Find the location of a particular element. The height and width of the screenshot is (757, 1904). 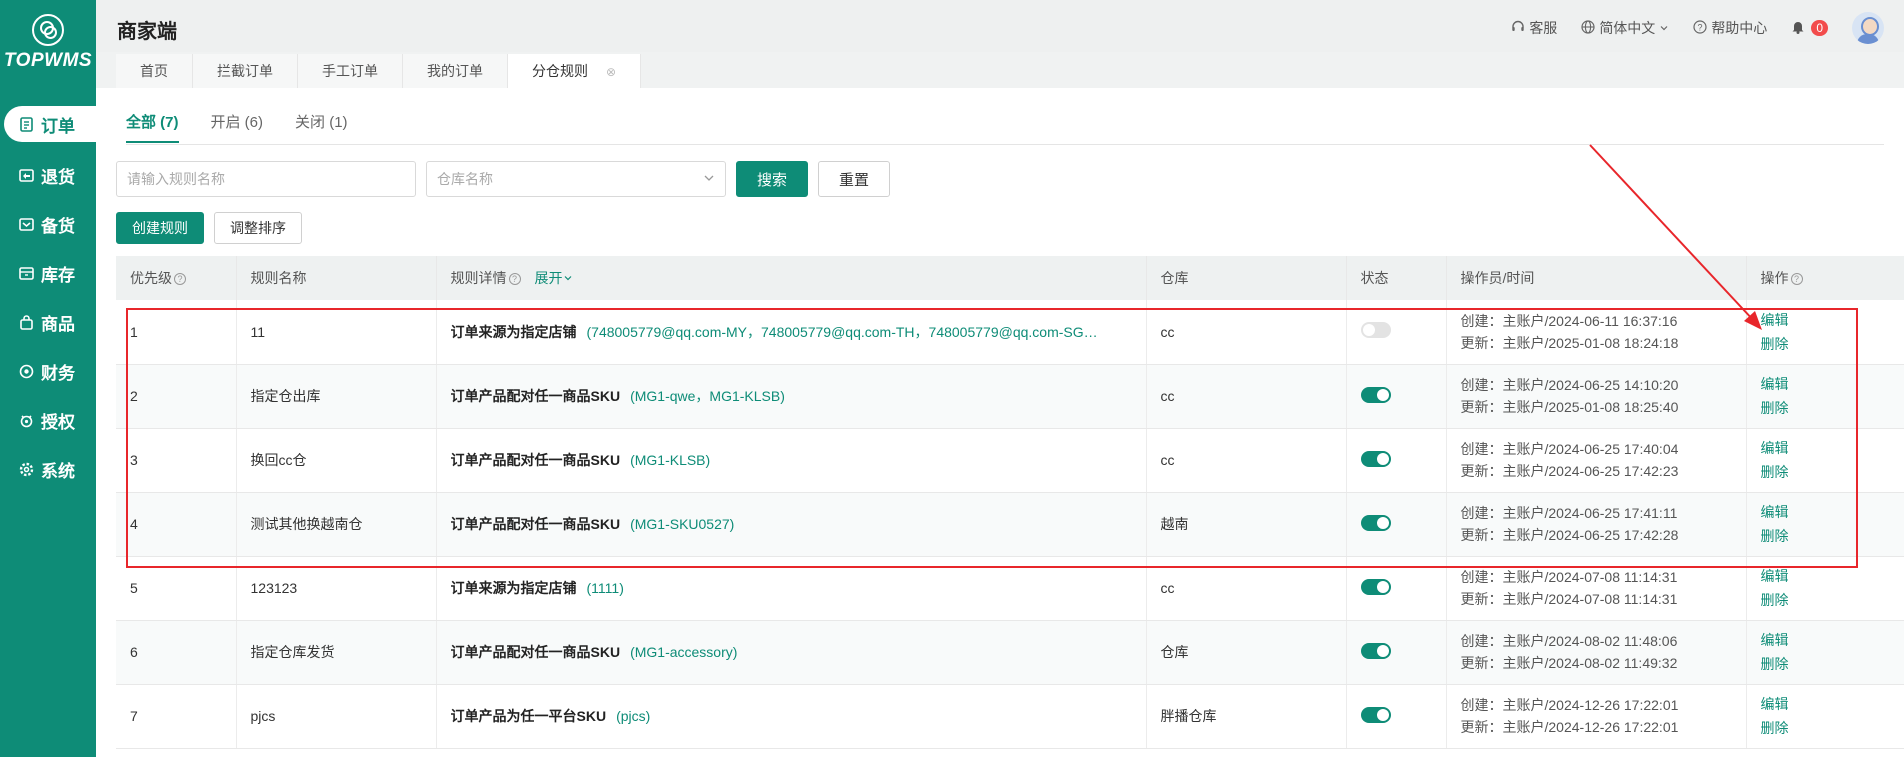

help-center-link: ? 帮助中心 is located at coordinates (1730, 28).